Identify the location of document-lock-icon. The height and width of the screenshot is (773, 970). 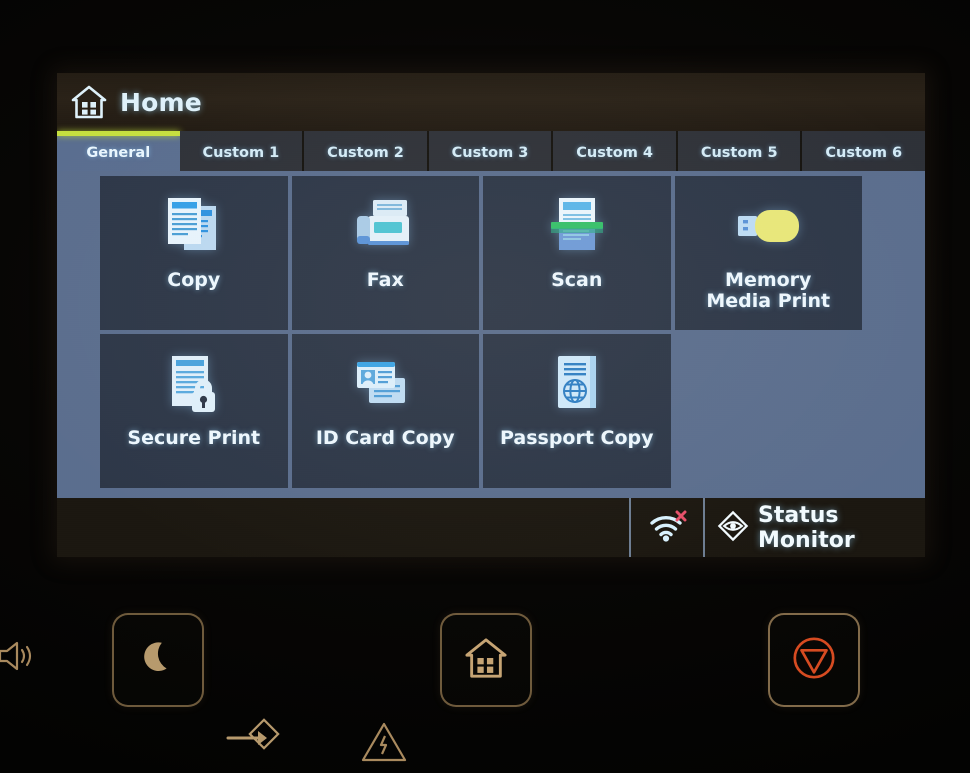
(194, 386).